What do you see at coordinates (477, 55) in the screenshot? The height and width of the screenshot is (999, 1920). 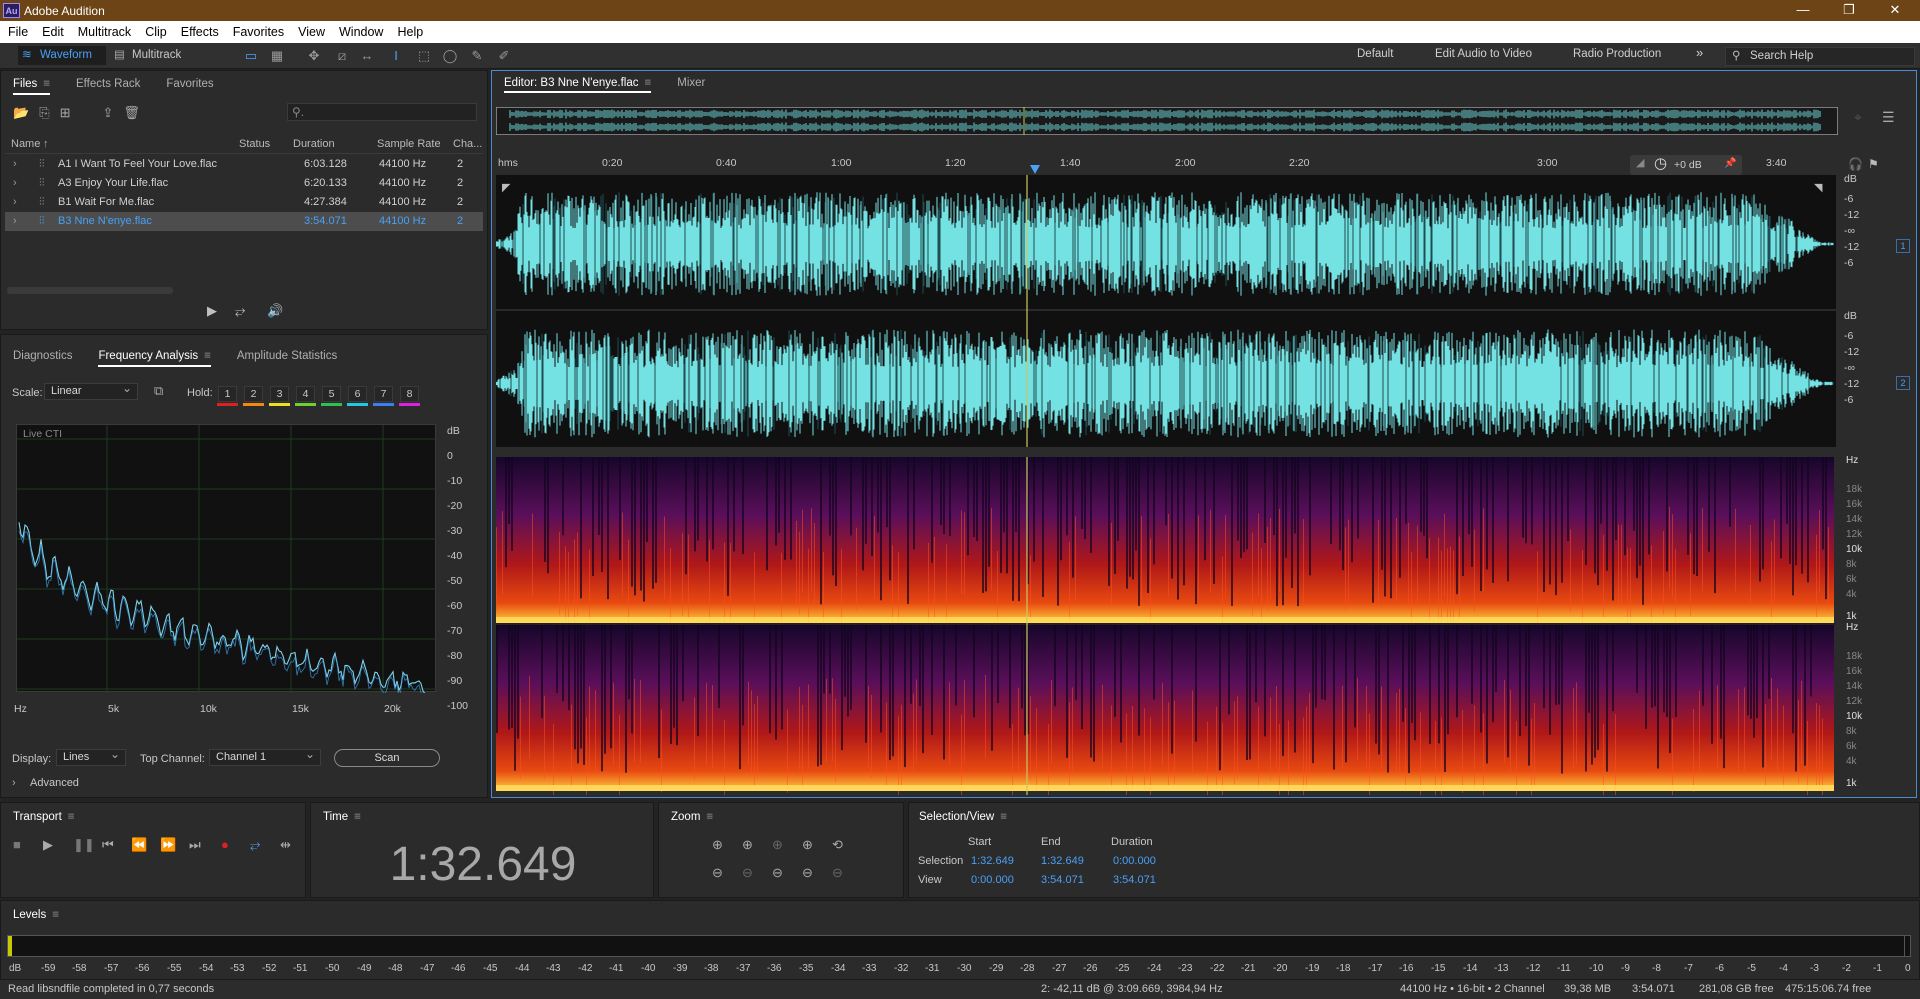 I see `brush-tool-icon: ✎` at bounding box center [477, 55].